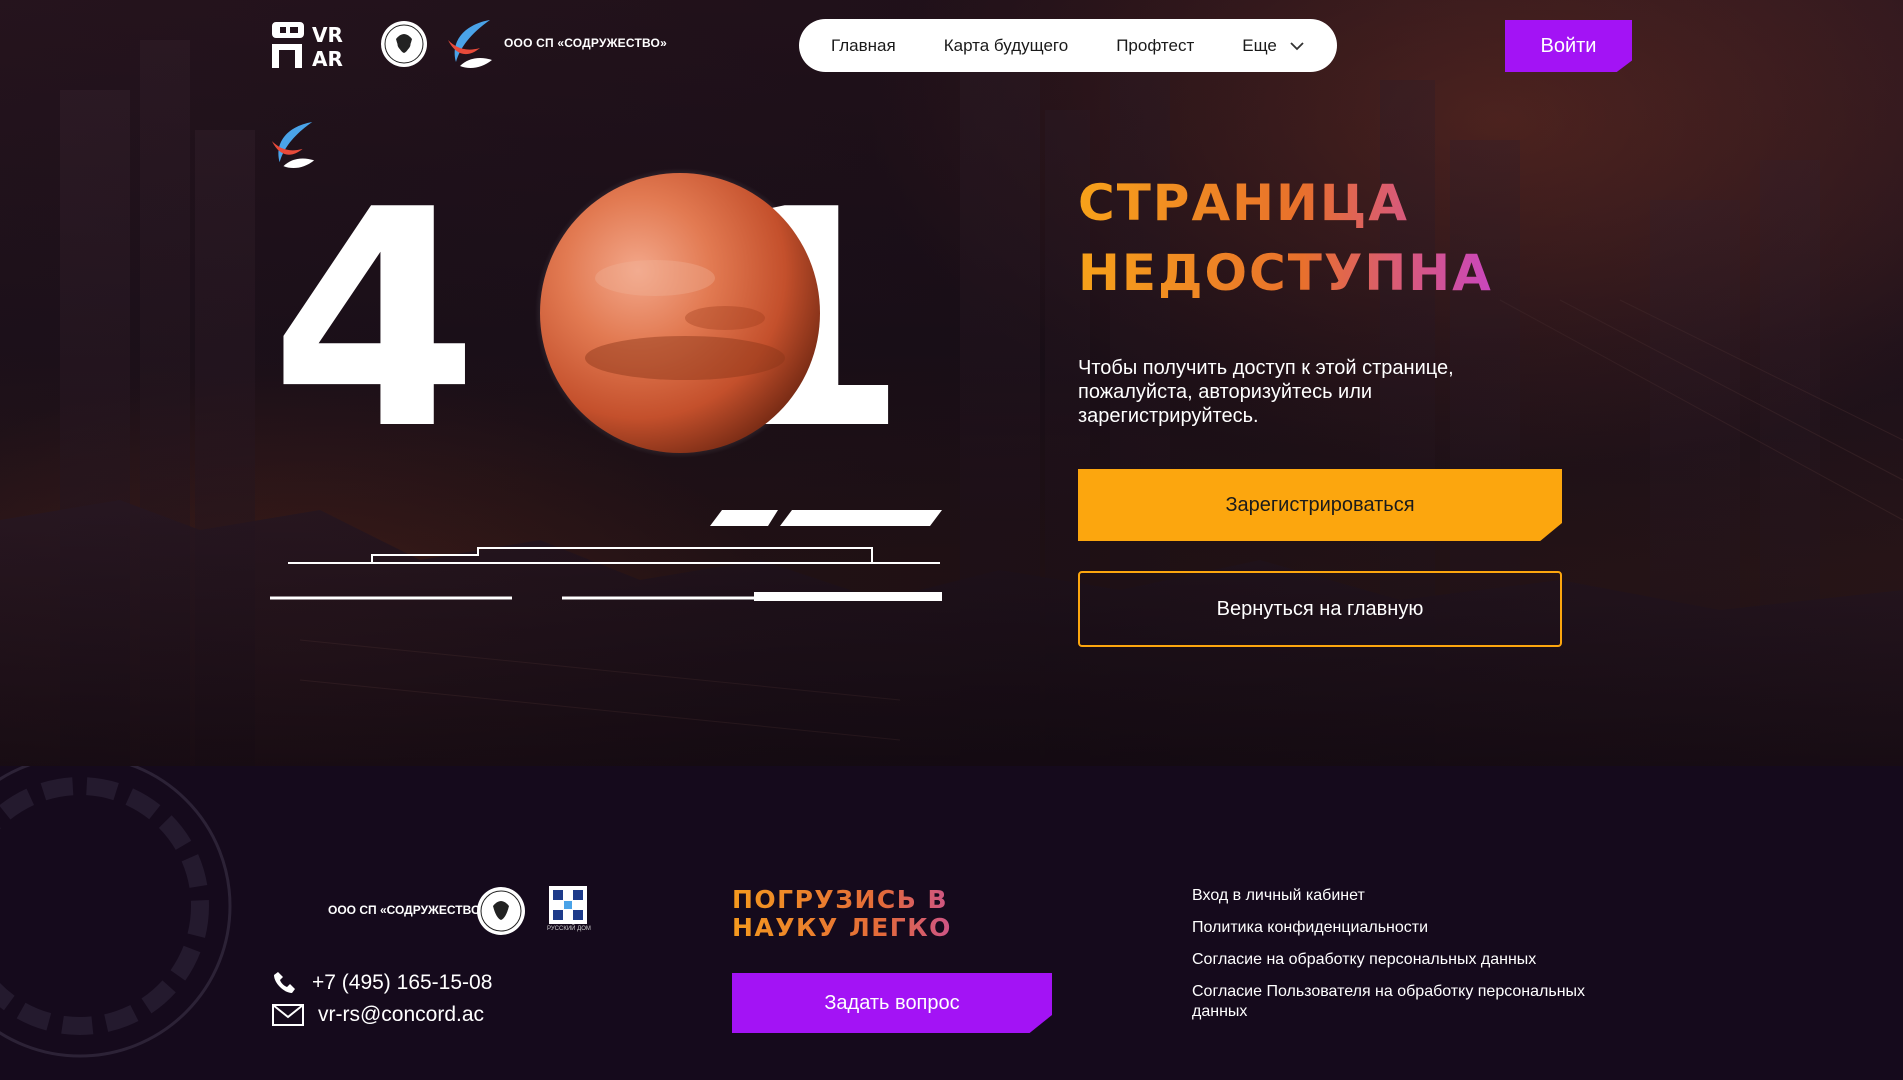  What do you see at coordinates (842, 927) in the screenshot?
I see `slogan-line-2: НАУКУ ЛЕГКО` at bounding box center [842, 927].